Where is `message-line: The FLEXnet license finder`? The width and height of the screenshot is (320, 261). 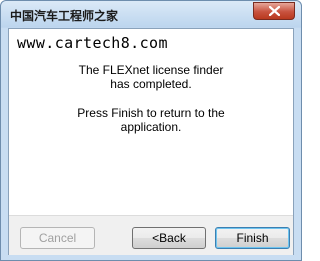 message-line: The FLEXnet license finder is located at coordinates (151, 70).